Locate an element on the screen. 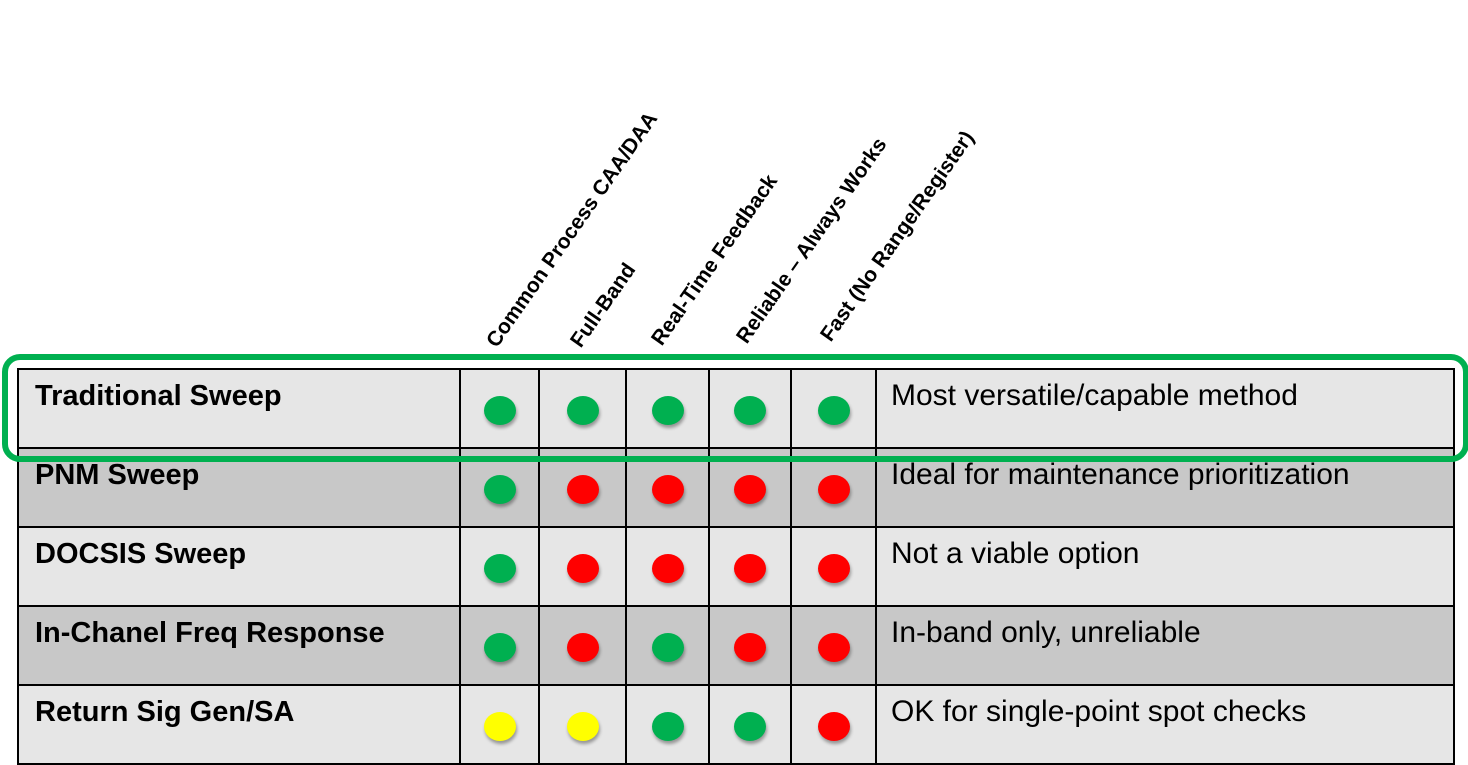  method-note: In-band only, unreliable is located at coordinates (1165, 645).